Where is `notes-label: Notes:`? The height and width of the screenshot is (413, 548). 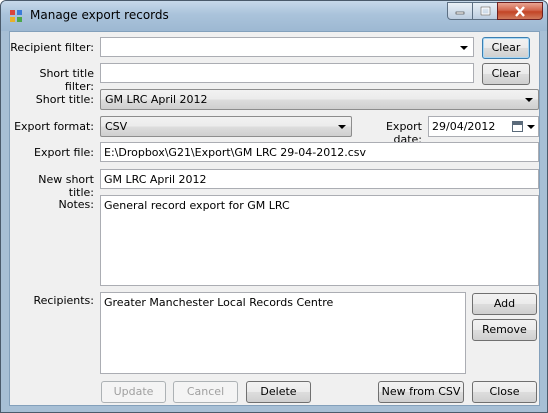
notes-label: Notes: is located at coordinates (76, 204).